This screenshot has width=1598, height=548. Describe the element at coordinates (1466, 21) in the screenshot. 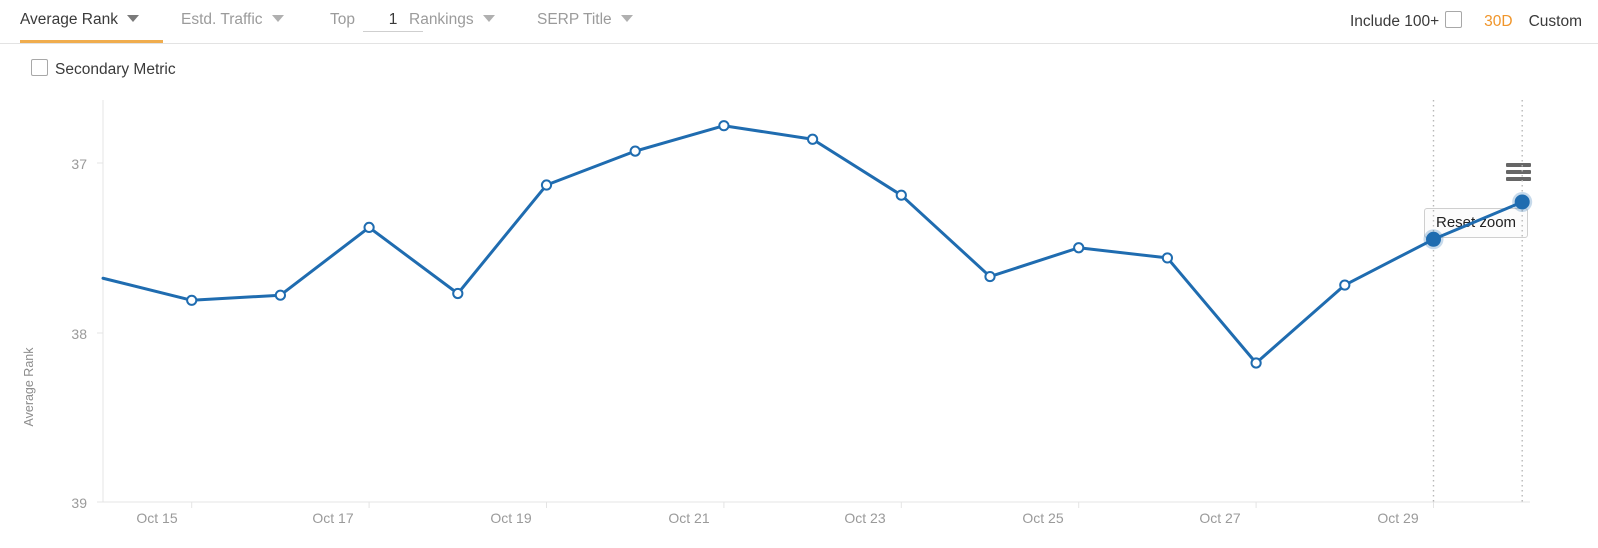

I see `range-controls: Include 100+ 30D Custom` at that location.